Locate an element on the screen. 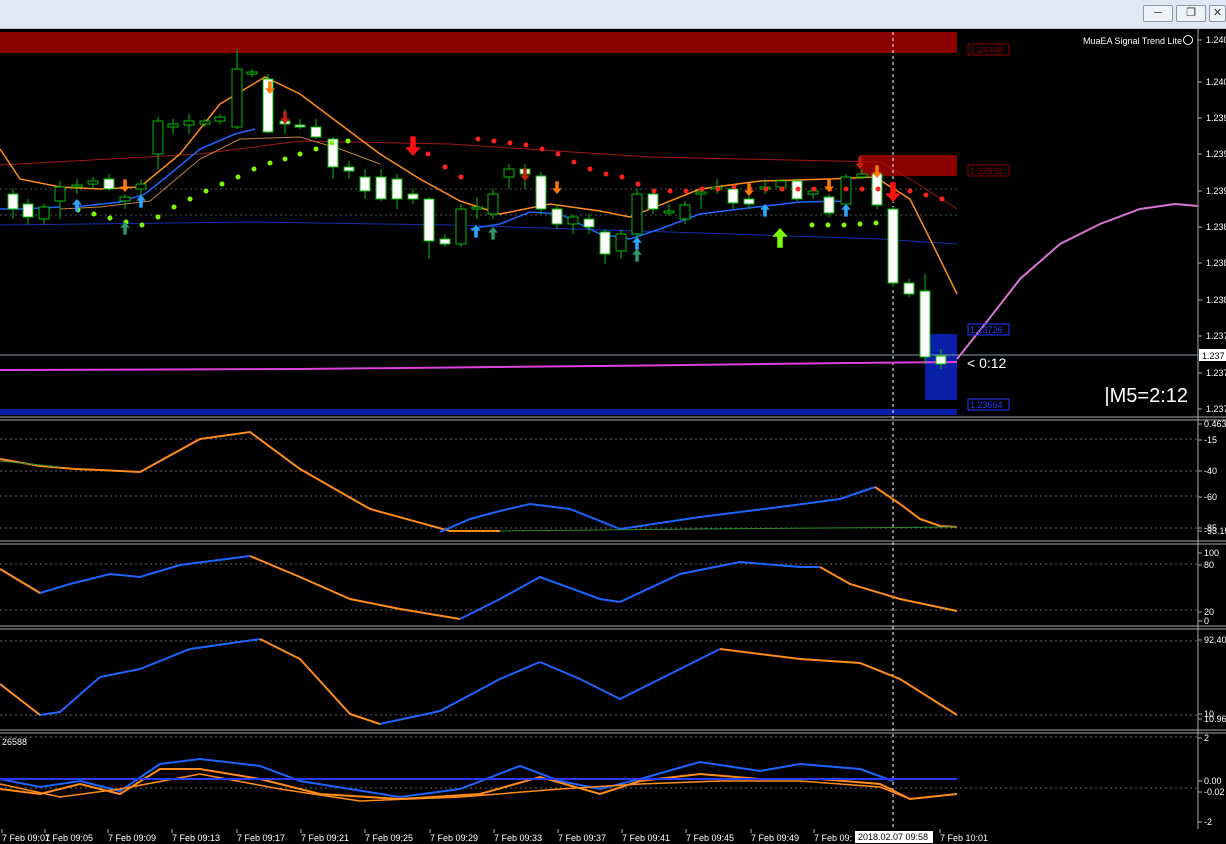 This screenshot has height=844, width=1226. time-label: 7 Feb 09:29 is located at coordinates (454, 838).